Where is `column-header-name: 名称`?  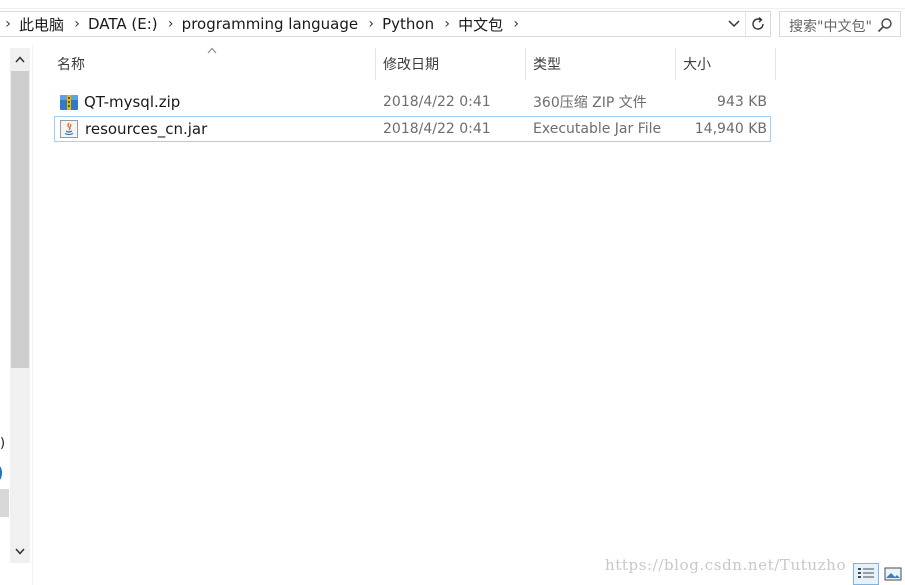
column-header-name: 名称 is located at coordinates (213, 64).